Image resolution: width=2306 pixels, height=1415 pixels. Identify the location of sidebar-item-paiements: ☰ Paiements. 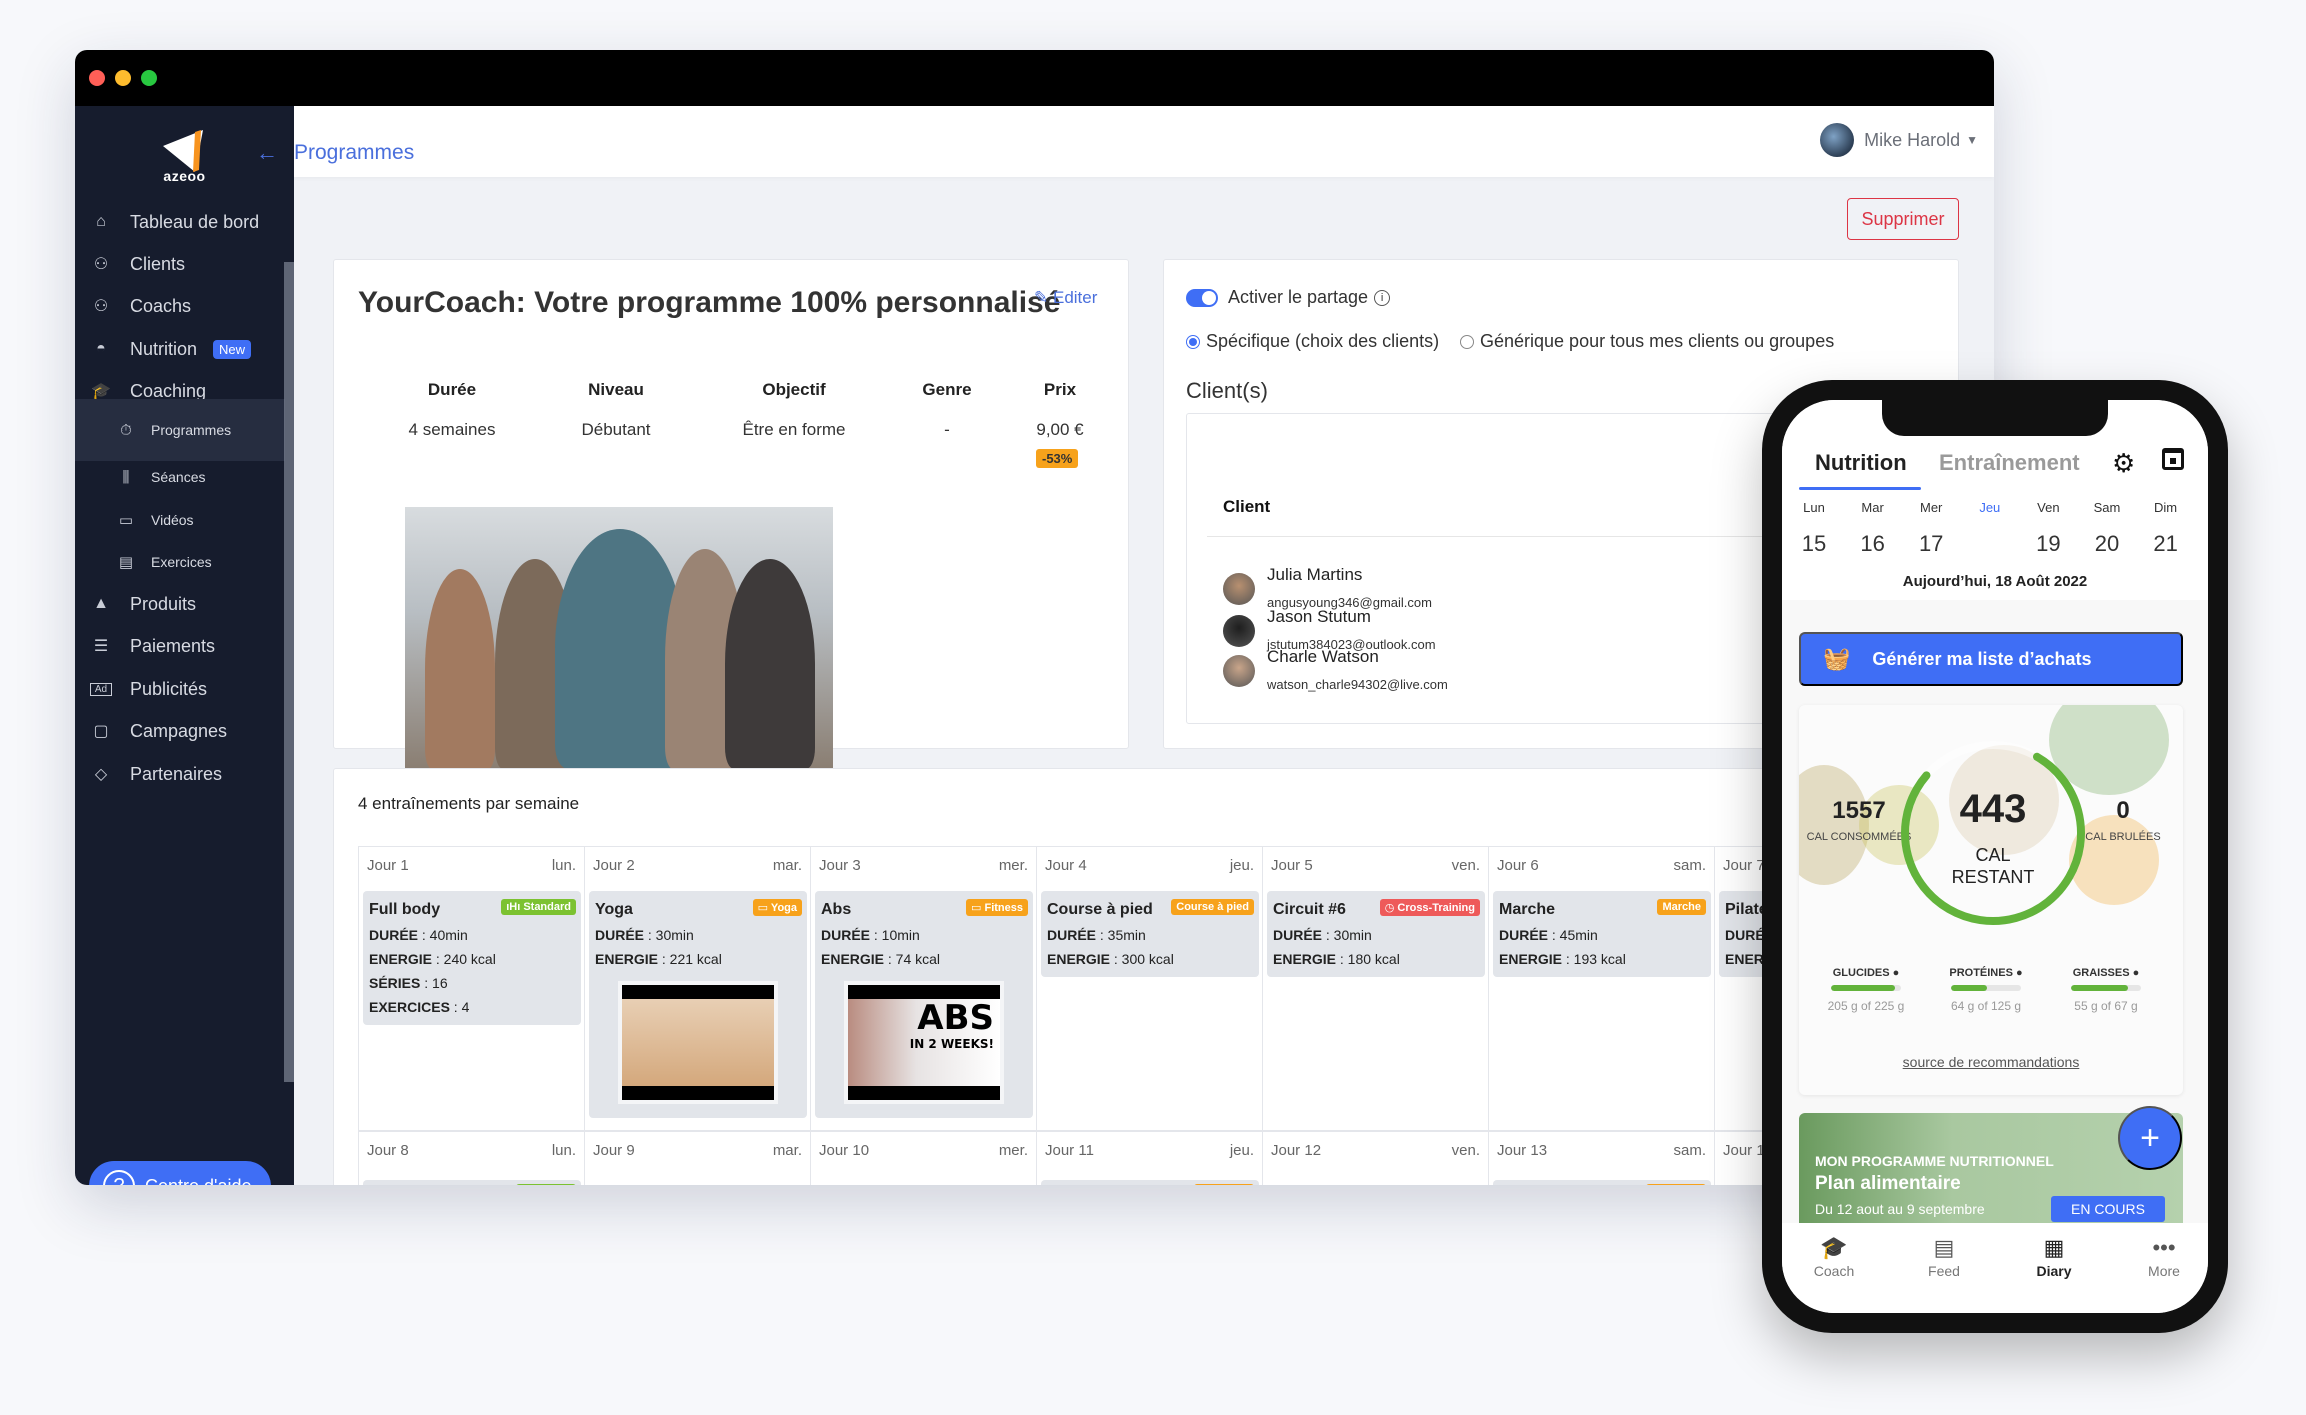
(180, 646).